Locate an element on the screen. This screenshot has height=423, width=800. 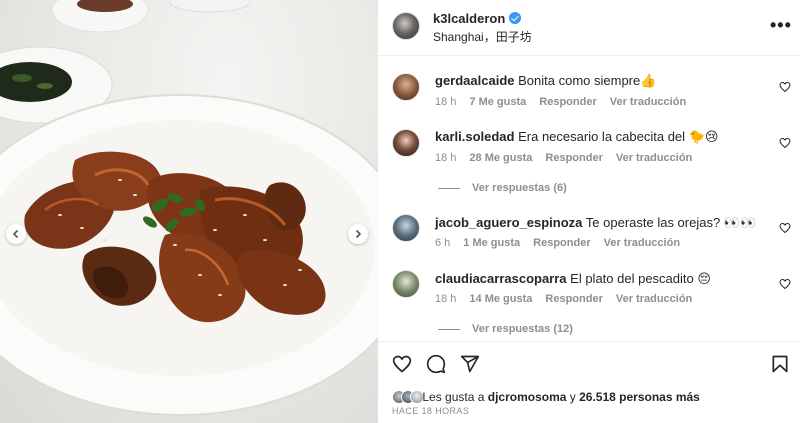
liker-username: djcromosoma is located at coordinates (527, 397).